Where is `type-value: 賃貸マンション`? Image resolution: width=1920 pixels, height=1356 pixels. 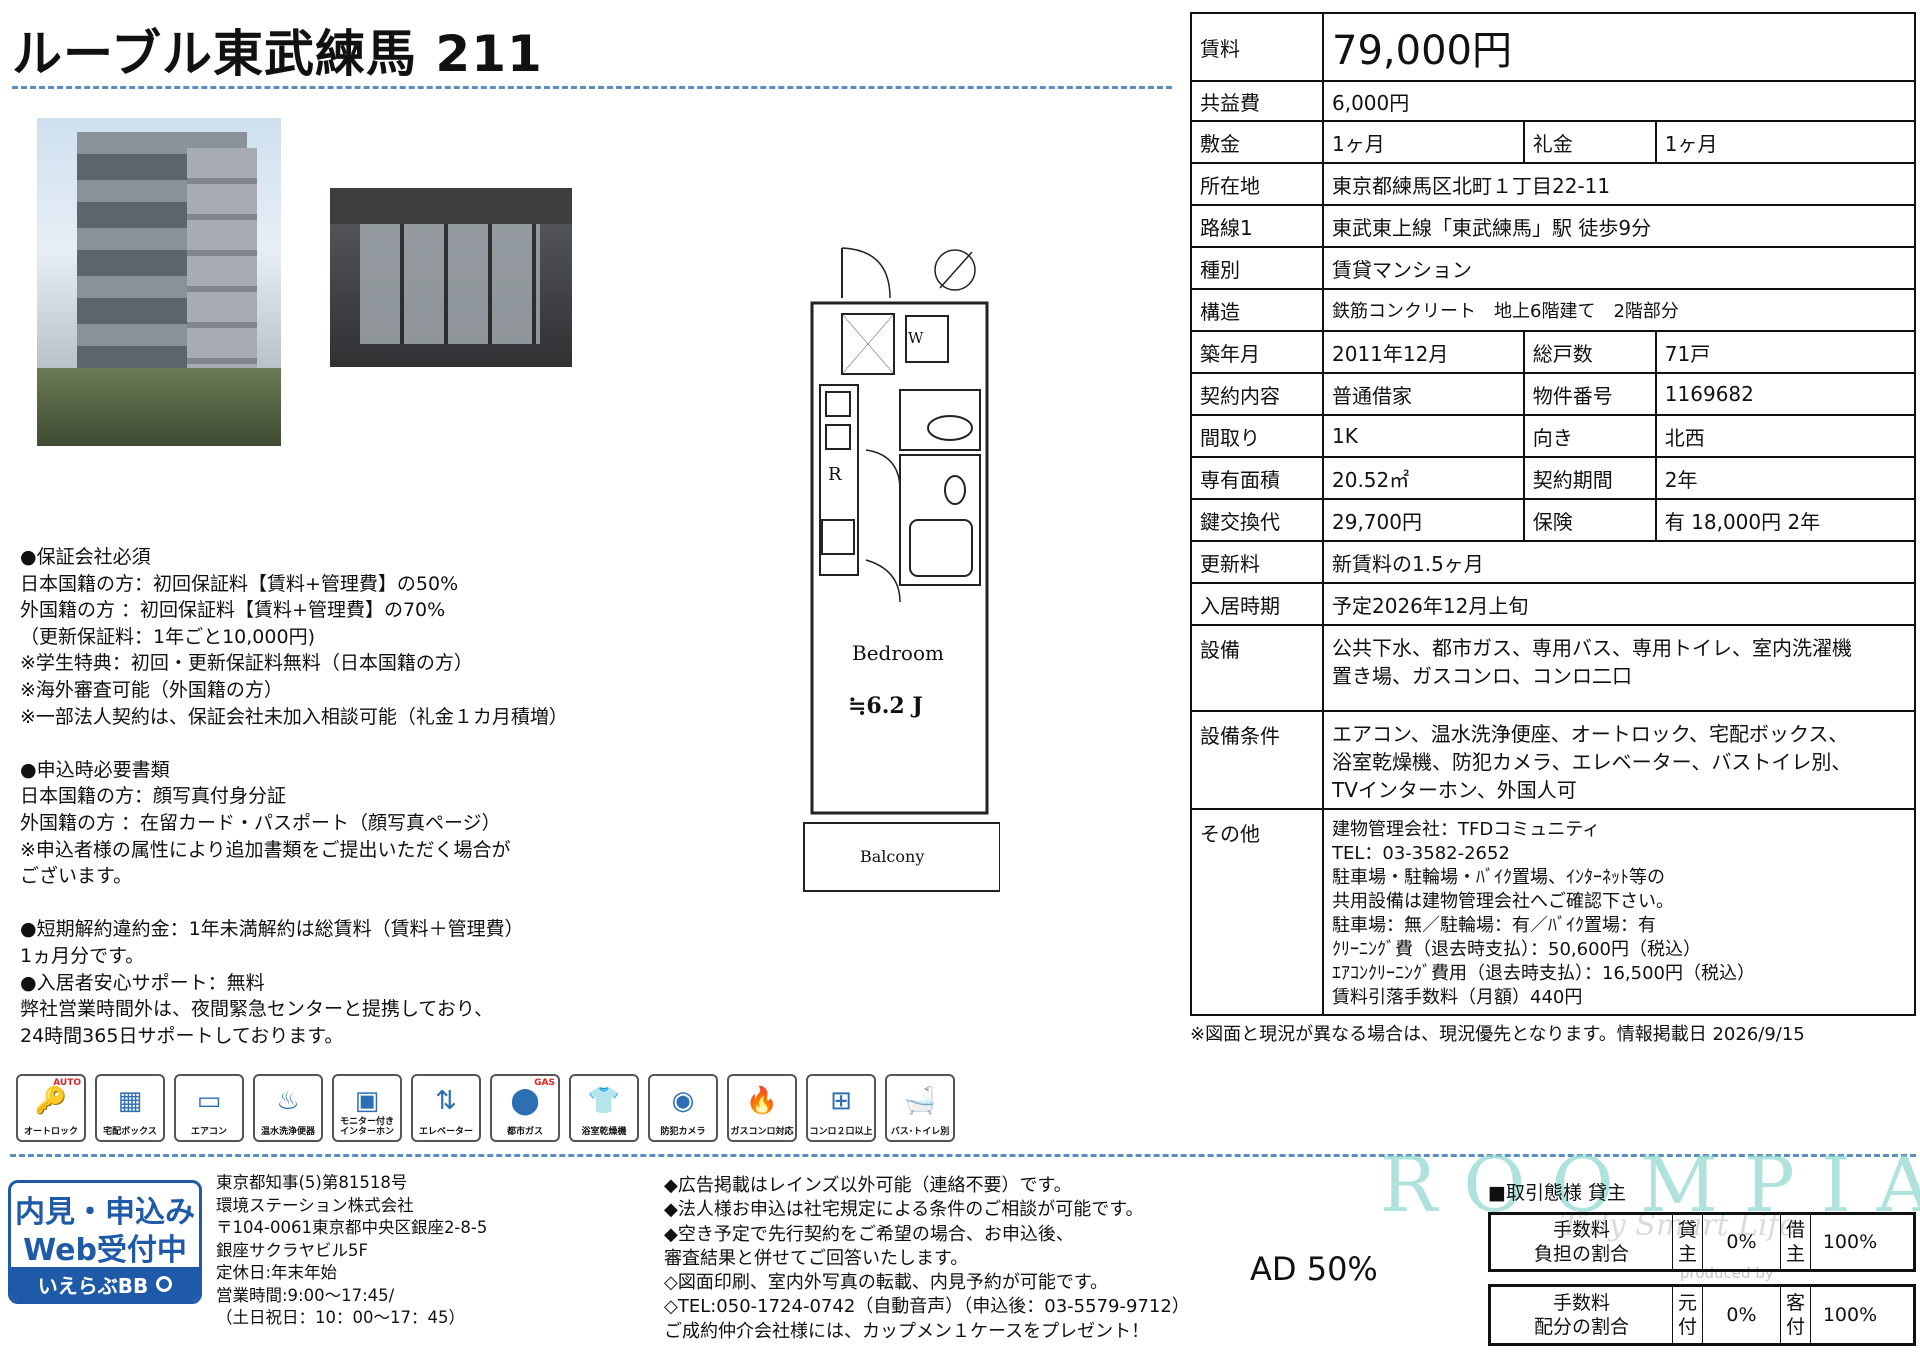
type-value: 賃貸マンション is located at coordinates (1619, 268).